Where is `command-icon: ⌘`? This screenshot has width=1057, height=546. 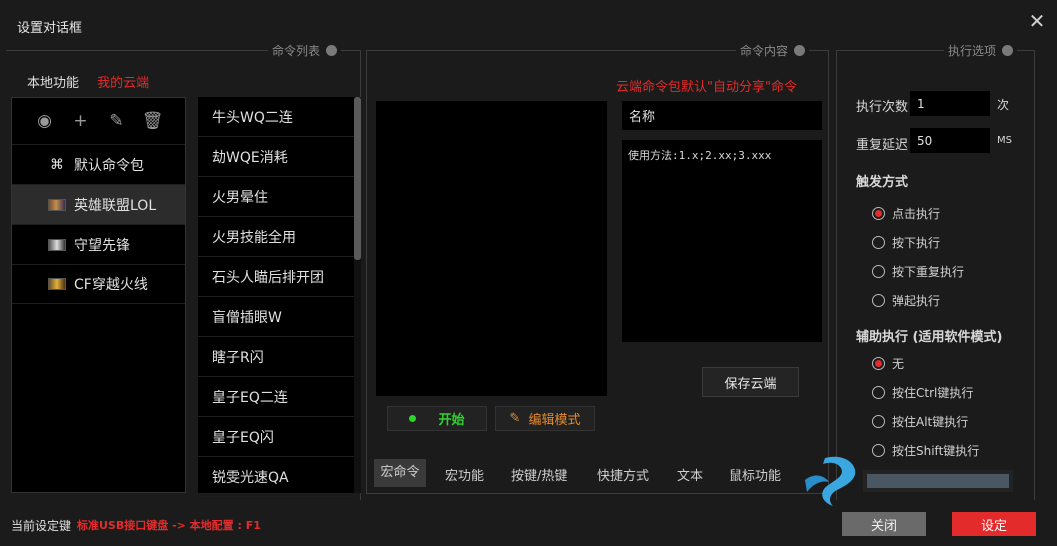
command-icon: ⌘ is located at coordinates (57, 164).